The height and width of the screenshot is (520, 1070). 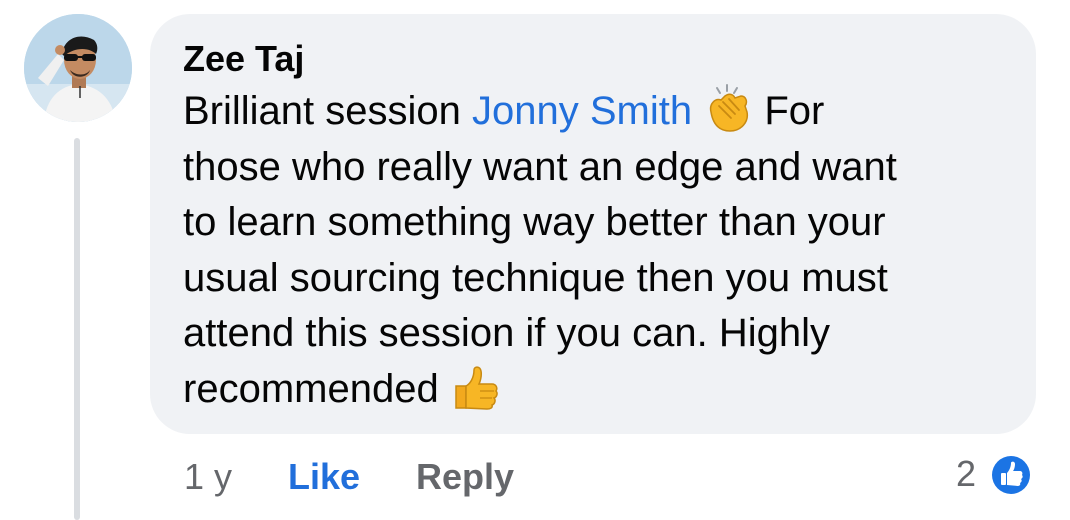 I want to click on comment-text-segment: For, so click(x=789, y=111).